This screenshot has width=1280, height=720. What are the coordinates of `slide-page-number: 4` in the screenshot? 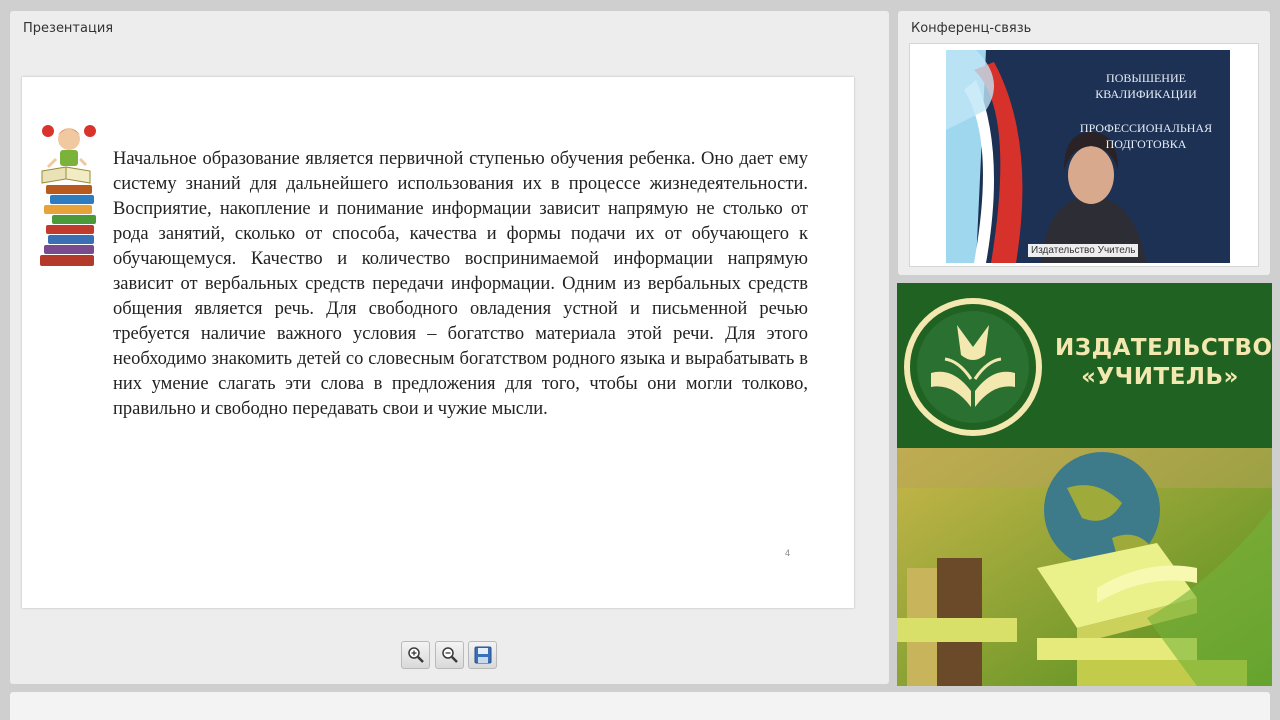 It's located at (788, 553).